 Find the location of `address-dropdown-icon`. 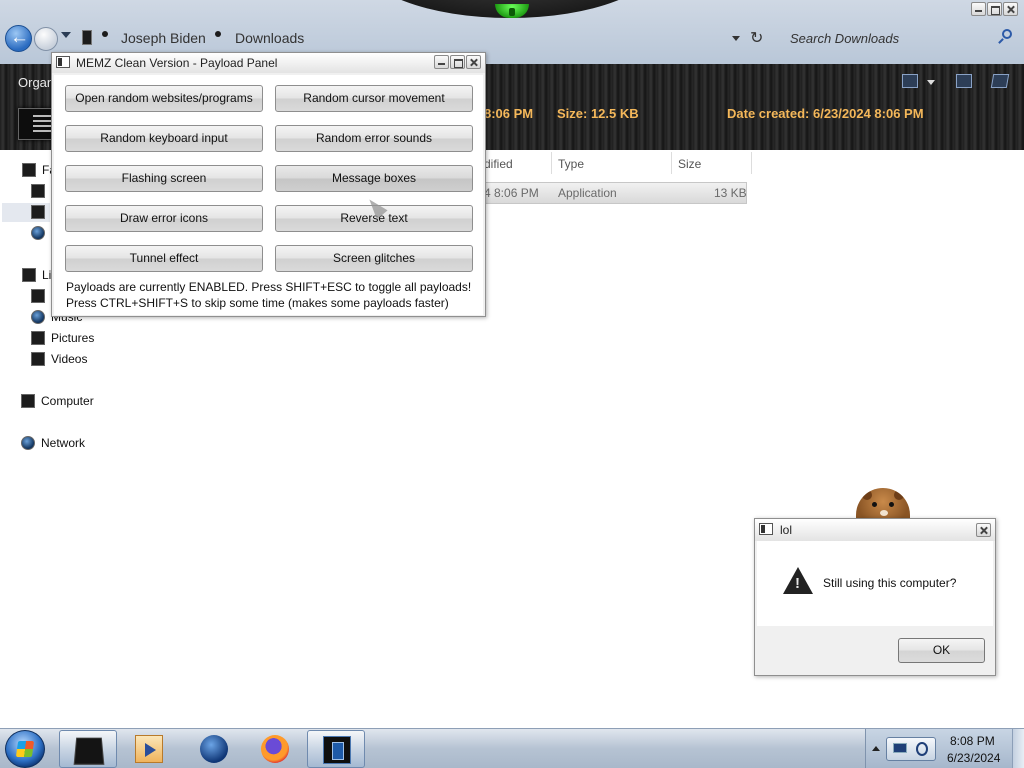

address-dropdown-icon is located at coordinates (736, 38).